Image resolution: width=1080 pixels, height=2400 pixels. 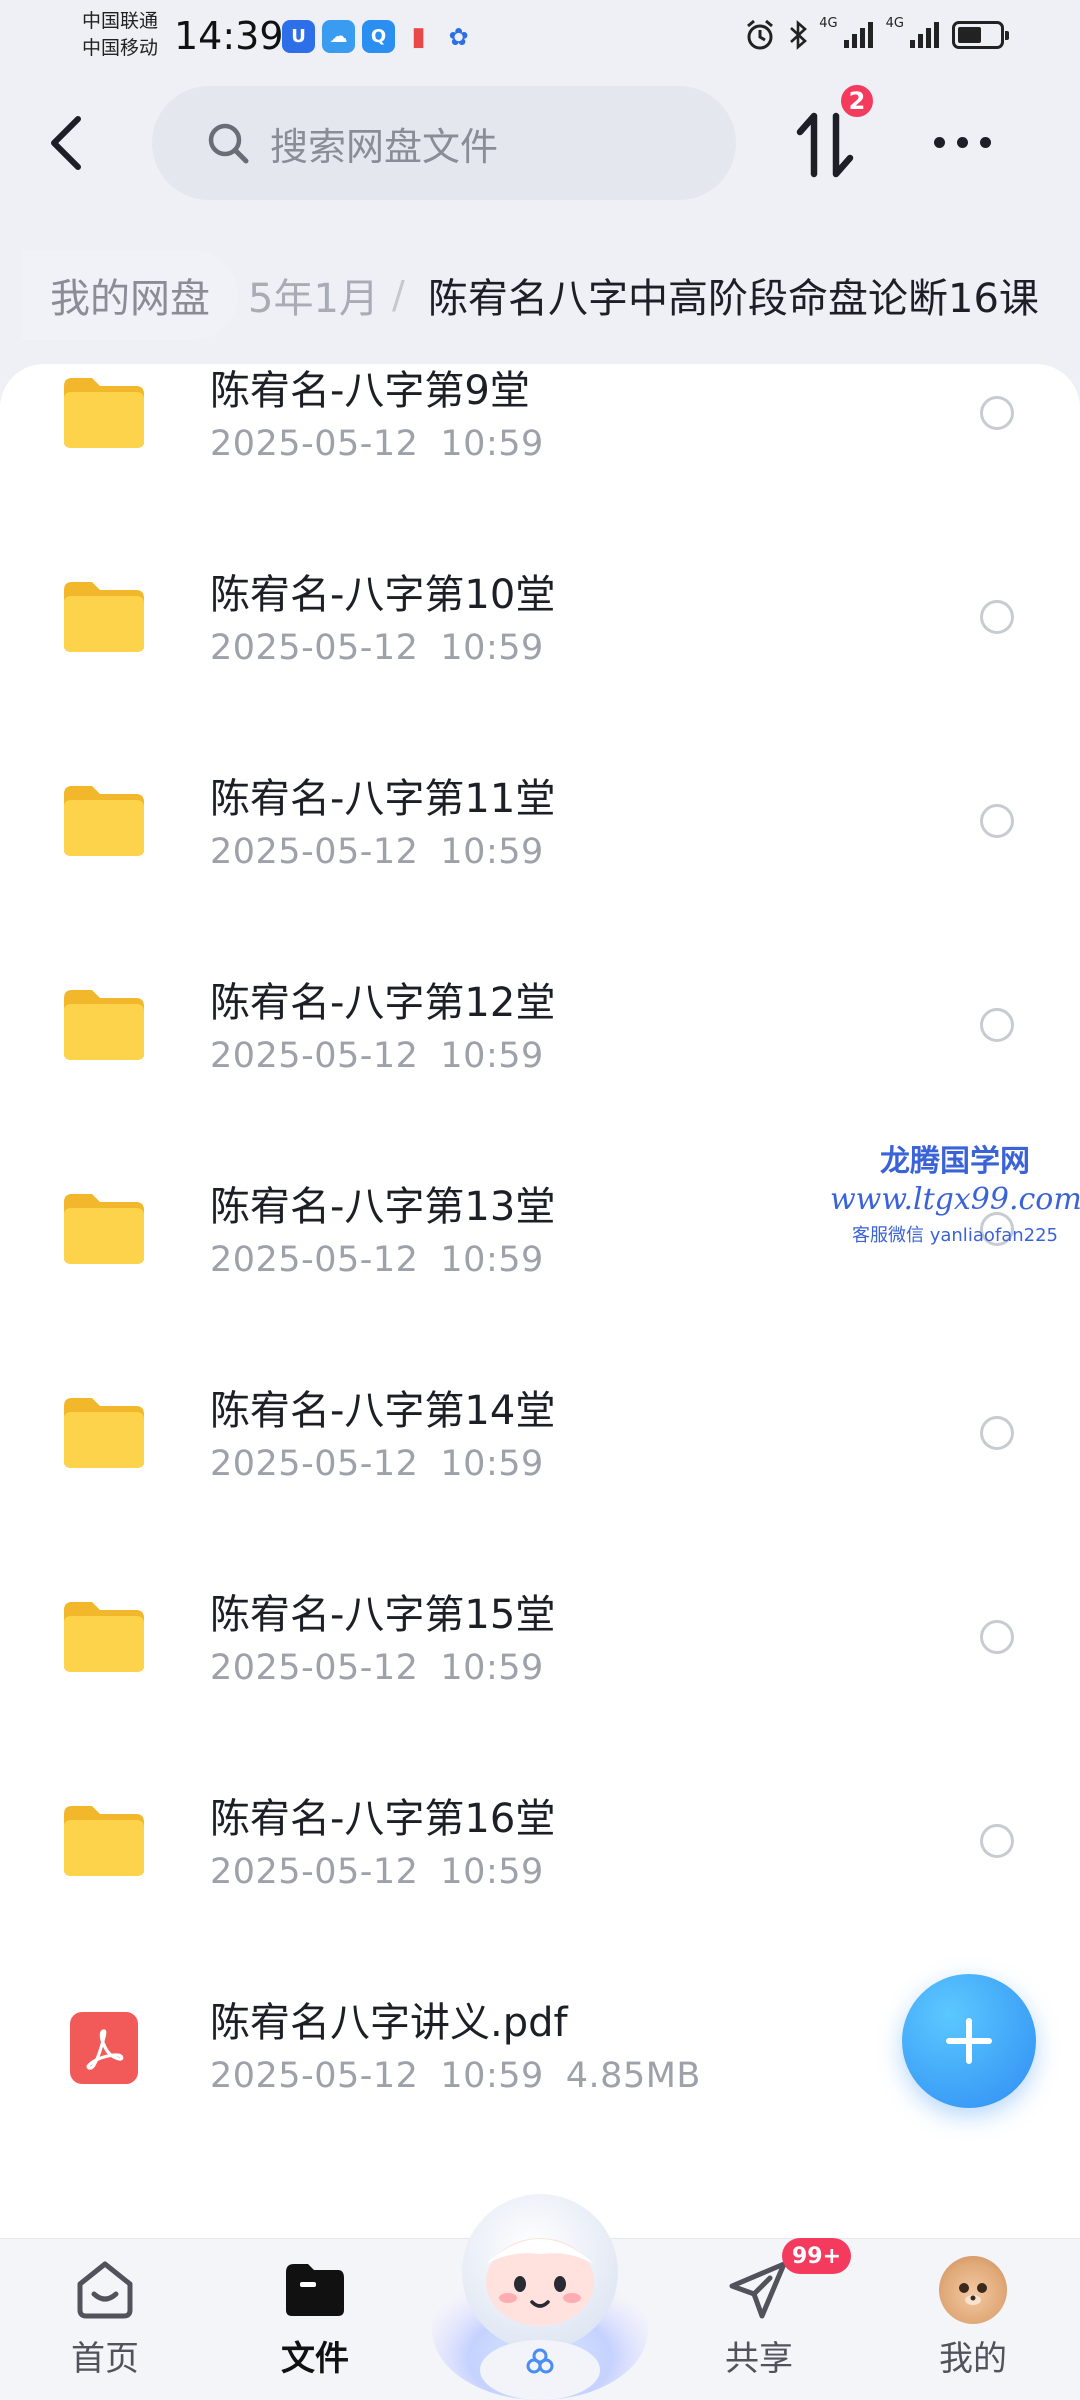 I want to click on clock: 14:39, so click(x=229, y=36).